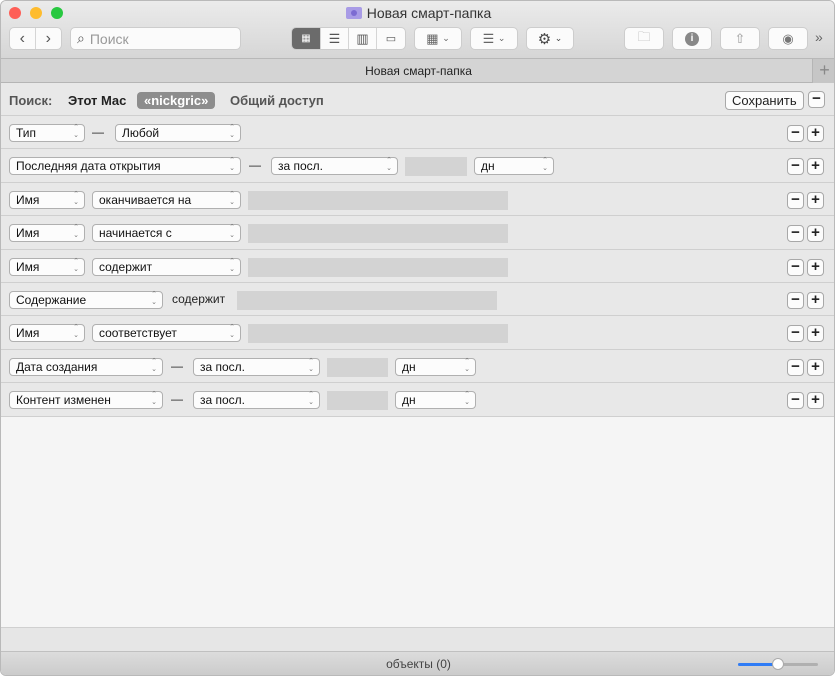 The width and height of the screenshot is (835, 676). I want to click on criteria-popup: Любой, so click(178, 133).